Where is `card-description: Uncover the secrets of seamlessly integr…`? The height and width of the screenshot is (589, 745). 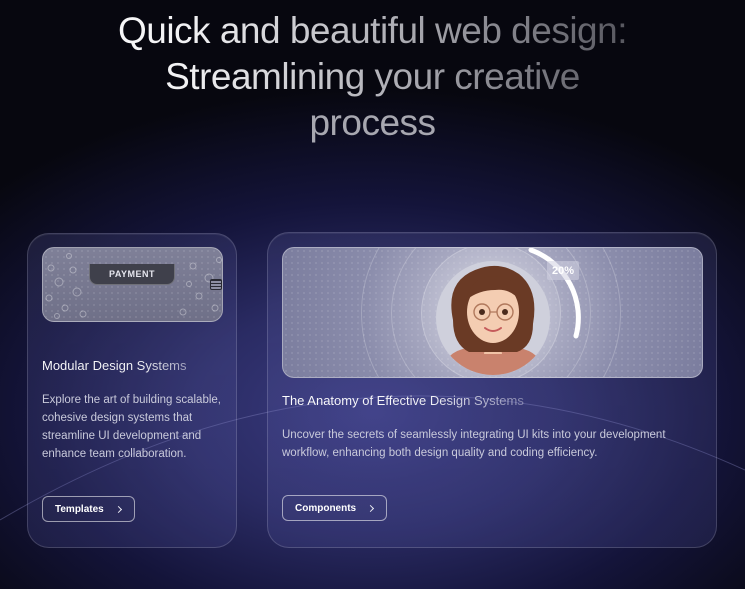
card-description: Uncover the secrets of seamlessly integr… is located at coordinates (474, 444).